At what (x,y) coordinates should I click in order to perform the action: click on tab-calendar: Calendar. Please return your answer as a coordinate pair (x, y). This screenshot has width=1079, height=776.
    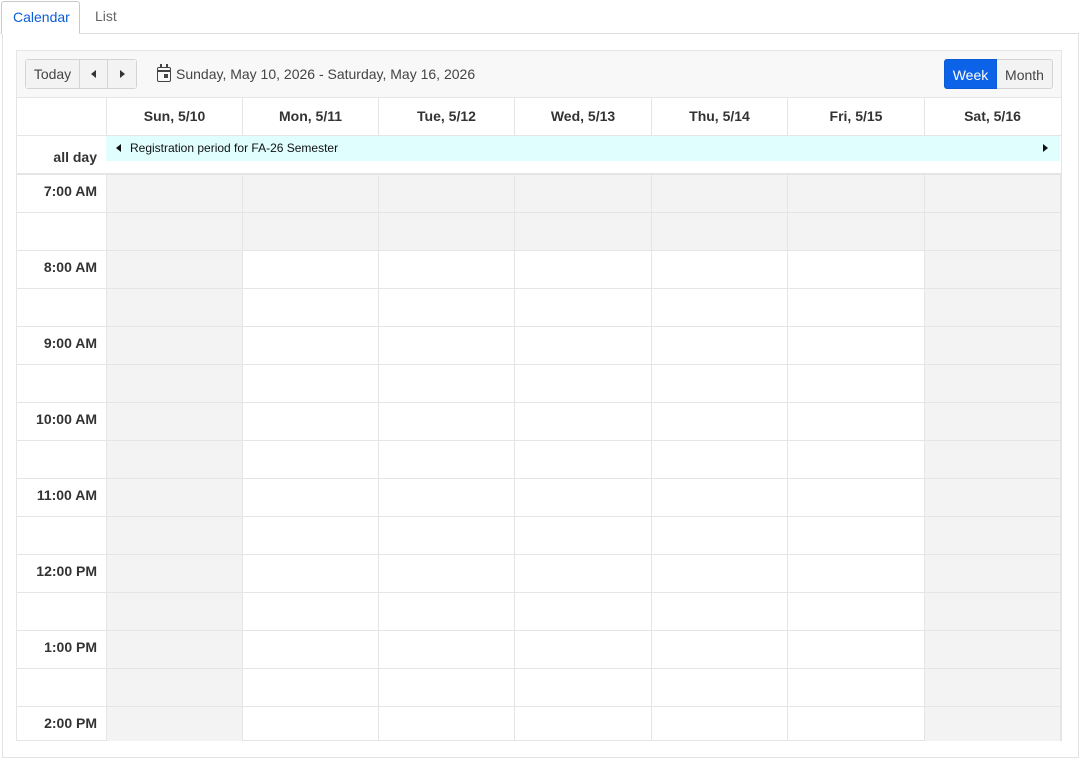
    Looking at the image, I should click on (40, 17).